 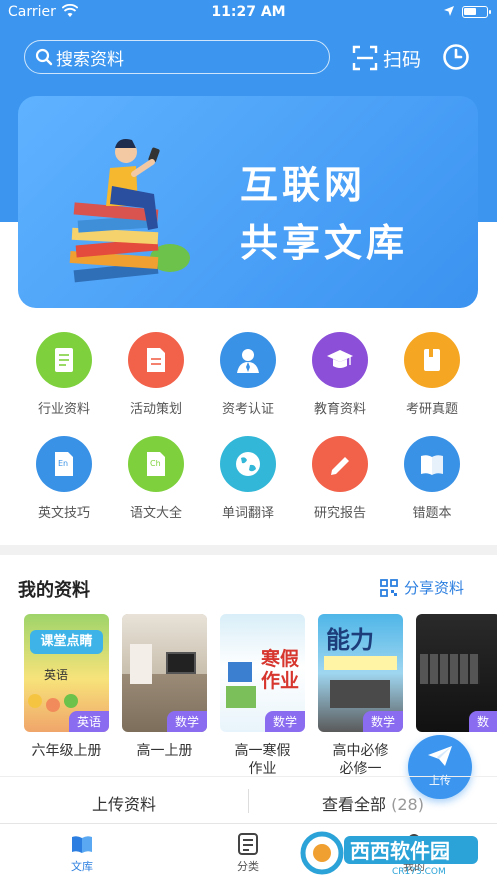 I want to click on search-icon, so click(x=44, y=57).